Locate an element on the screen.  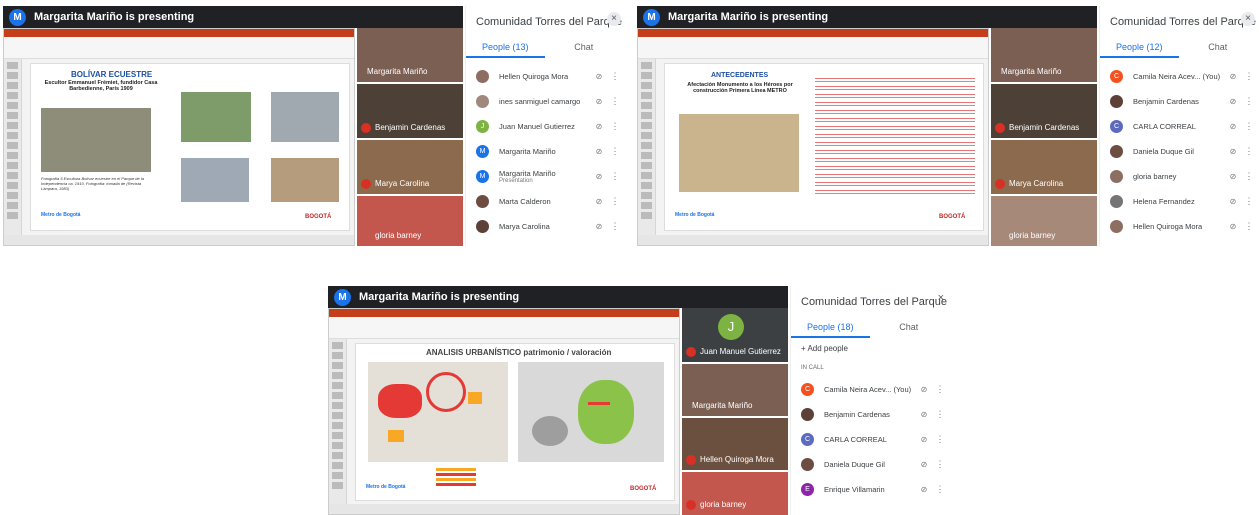
ppt-title-bar is located at coordinates (504, 313).